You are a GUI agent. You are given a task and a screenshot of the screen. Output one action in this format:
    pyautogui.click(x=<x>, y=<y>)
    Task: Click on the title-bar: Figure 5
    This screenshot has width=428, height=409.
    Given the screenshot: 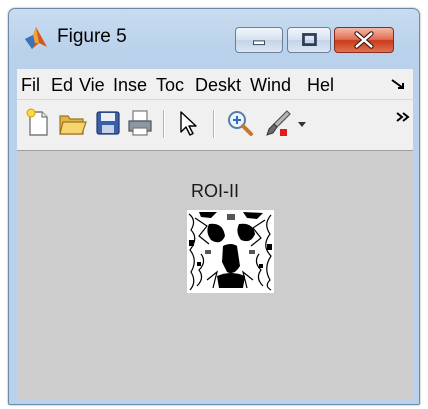 What is the action you would take?
    pyautogui.click(x=214, y=36)
    